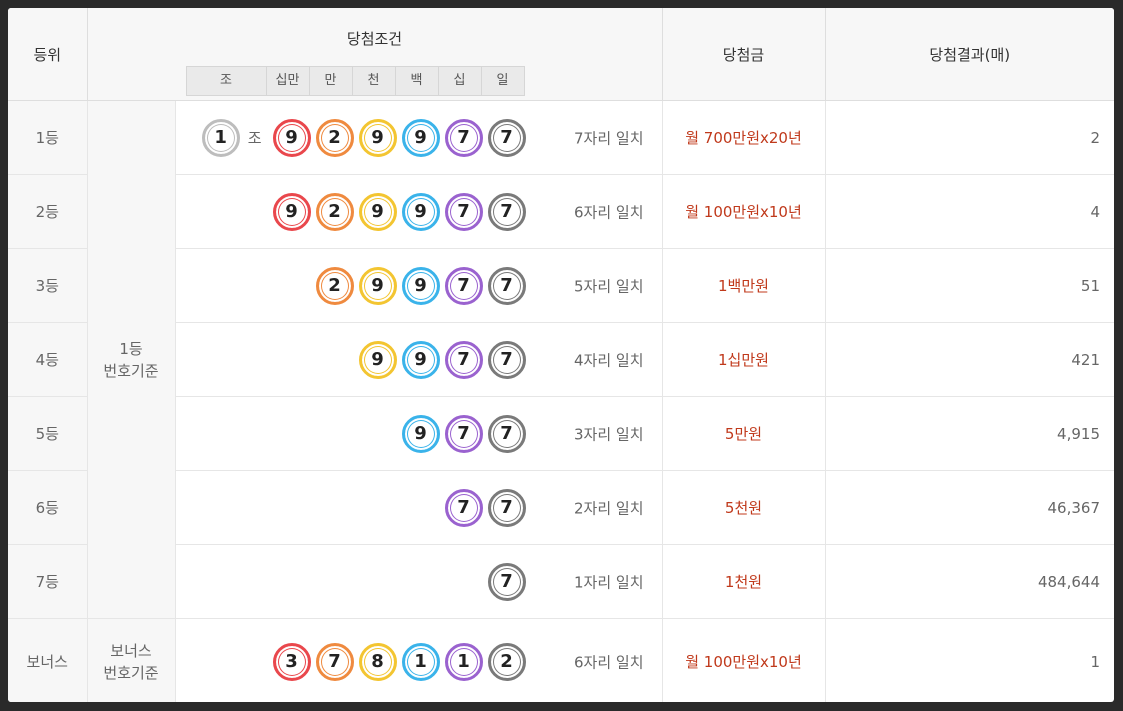 Image resolution: width=1123 pixels, height=711 pixels. Describe the element at coordinates (47, 54) in the screenshot. I see `header-rank: 등위` at that location.